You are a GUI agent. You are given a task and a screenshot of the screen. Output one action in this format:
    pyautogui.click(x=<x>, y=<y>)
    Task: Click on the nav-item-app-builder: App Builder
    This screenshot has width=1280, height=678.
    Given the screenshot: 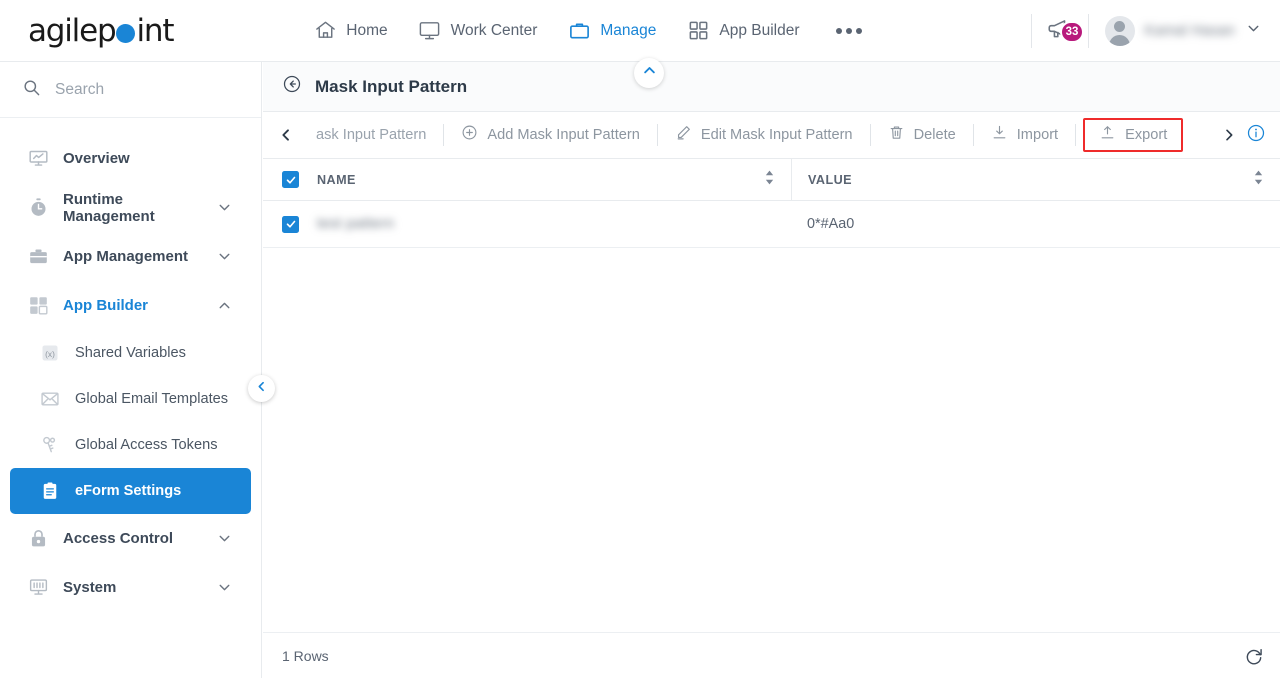 What is the action you would take?
    pyautogui.click(x=743, y=31)
    